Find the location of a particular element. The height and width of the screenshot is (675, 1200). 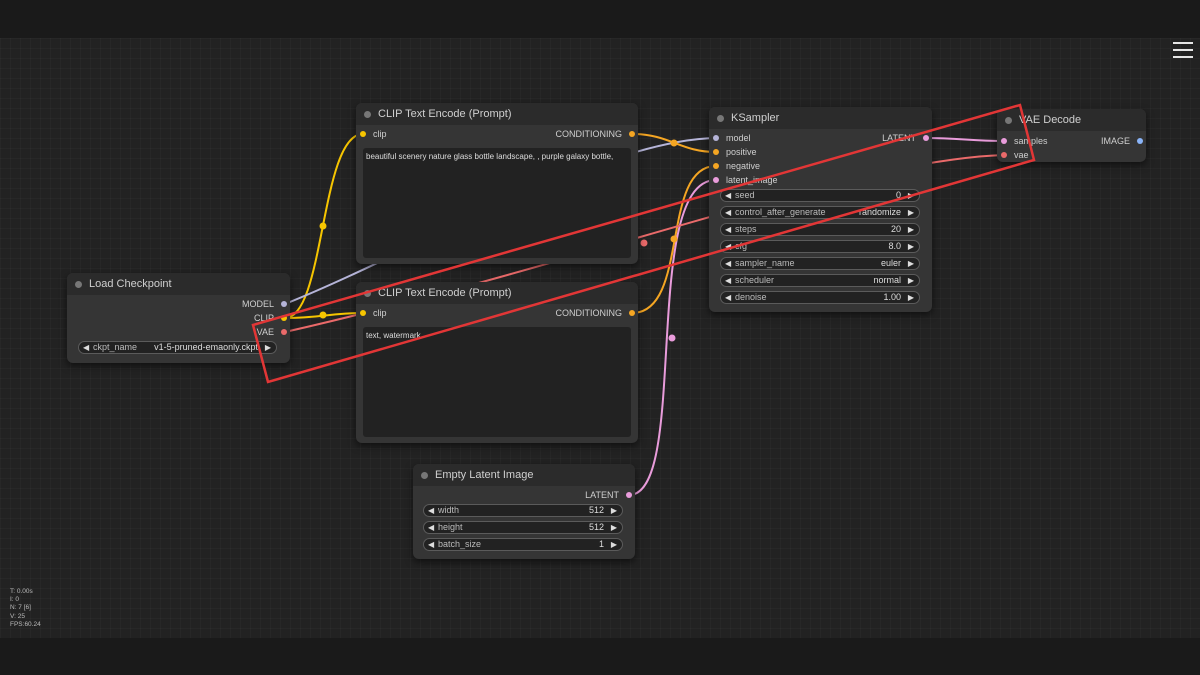

input-slot-samples: samples is located at coordinates (1024, 141).